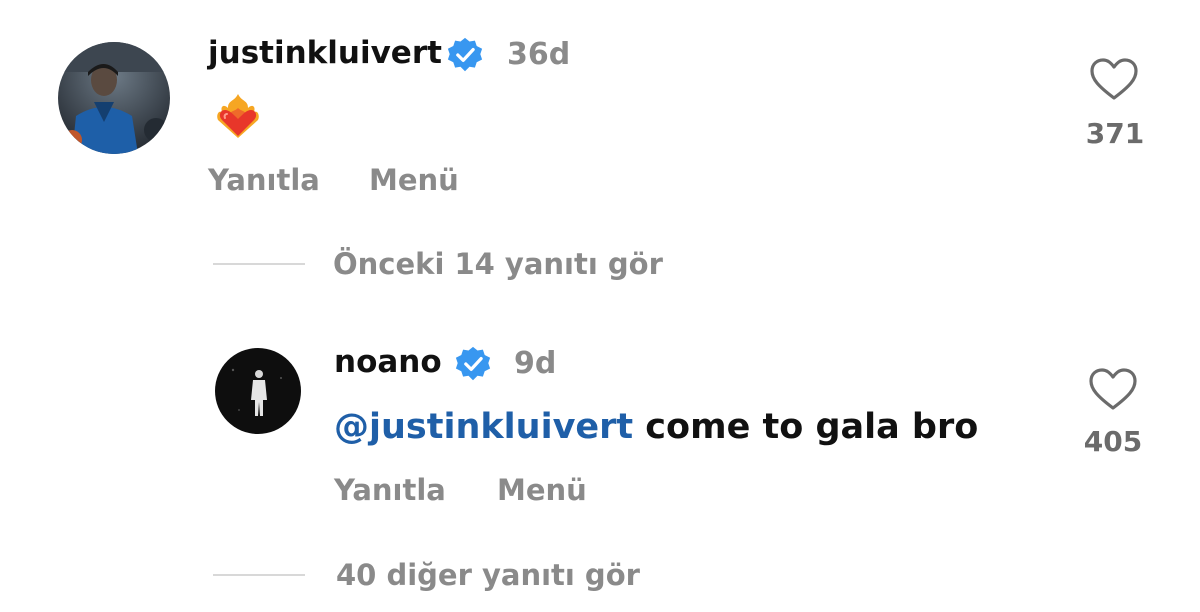 This screenshot has width=1200, height=612. What do you see at coordinates (1113, 441) in the screenshot?
I see `like-count: 405` at bounding box center [1113, 441].